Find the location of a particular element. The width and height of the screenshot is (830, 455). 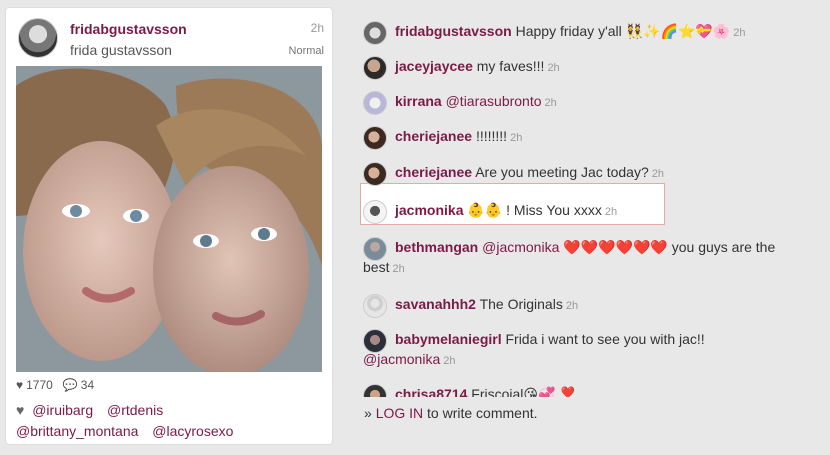

comment-username: fridabgustavsson is located at coordinates (453, 31).